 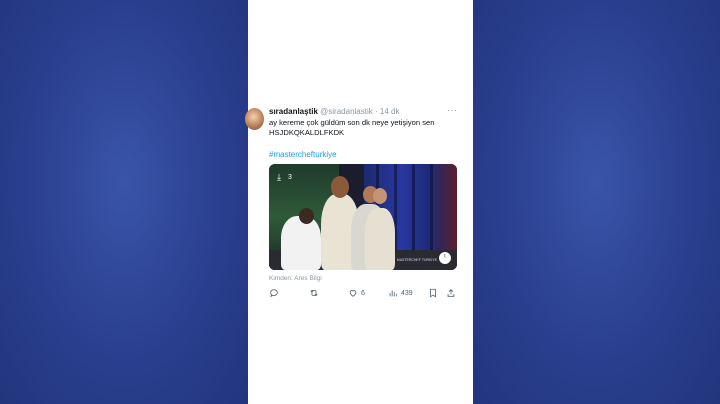 I want to click on video-watermark: MASTERCHEF TÜRKİYE, so click(x=416, y=260).